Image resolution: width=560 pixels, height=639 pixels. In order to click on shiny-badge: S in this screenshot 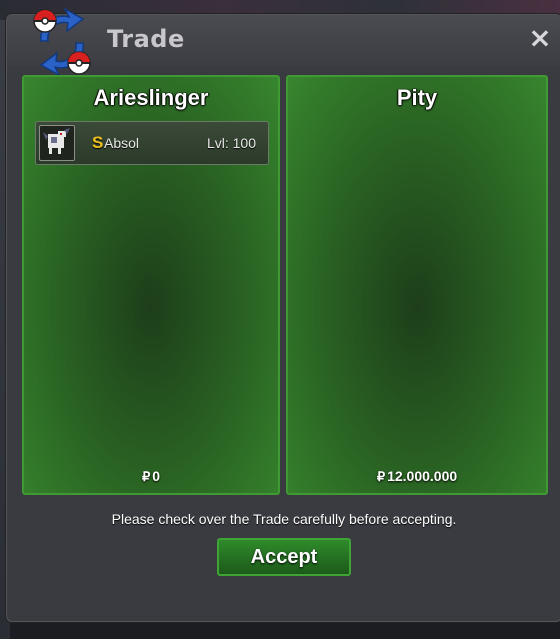, I will do `click(98, 142)`.